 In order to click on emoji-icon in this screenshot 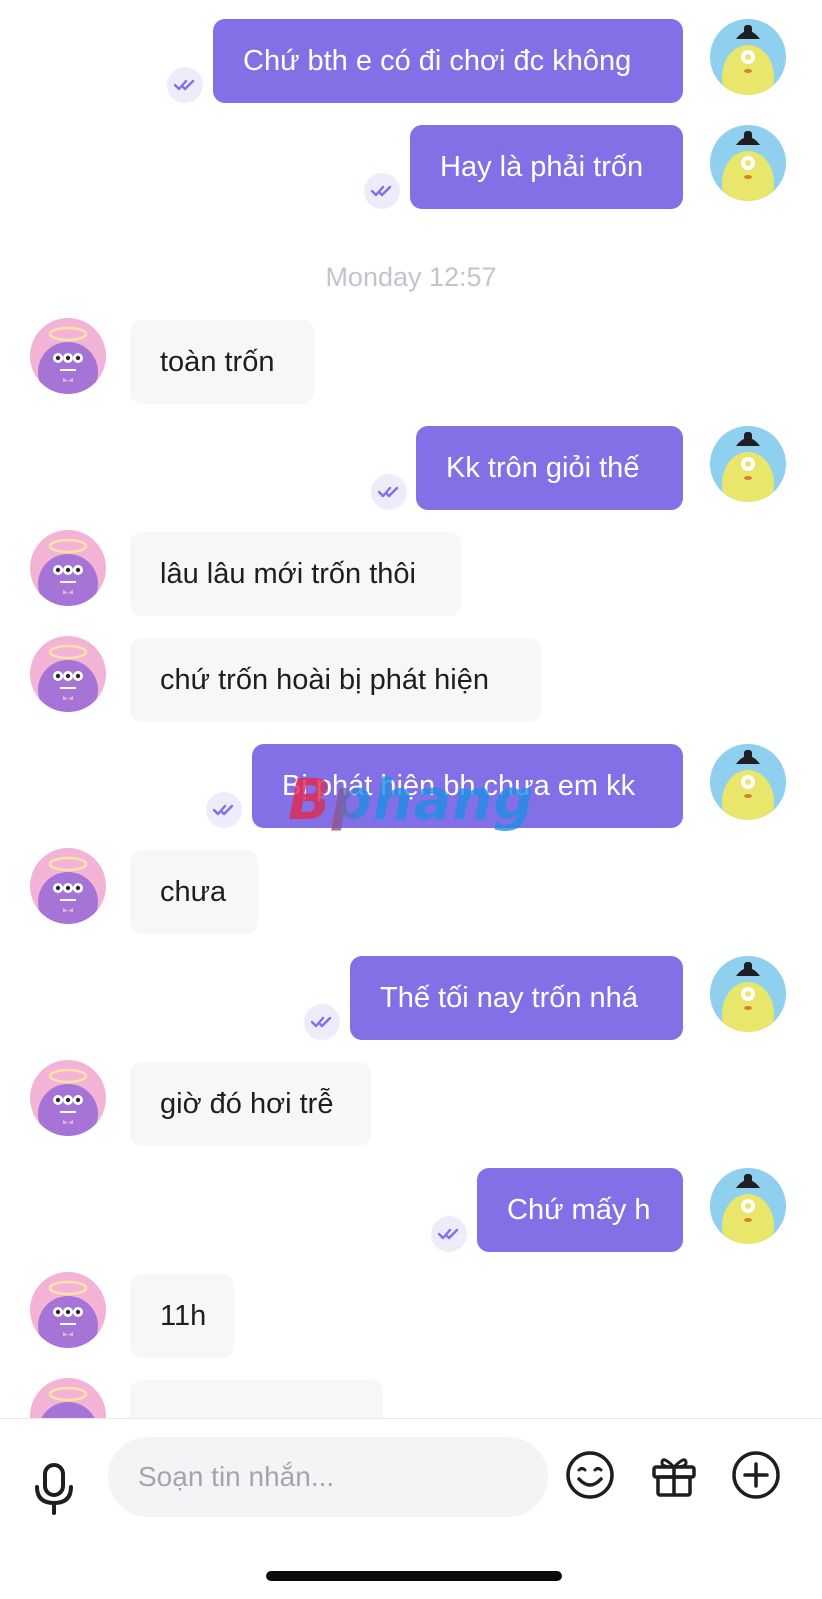, I will do `click(590, 1475)`.